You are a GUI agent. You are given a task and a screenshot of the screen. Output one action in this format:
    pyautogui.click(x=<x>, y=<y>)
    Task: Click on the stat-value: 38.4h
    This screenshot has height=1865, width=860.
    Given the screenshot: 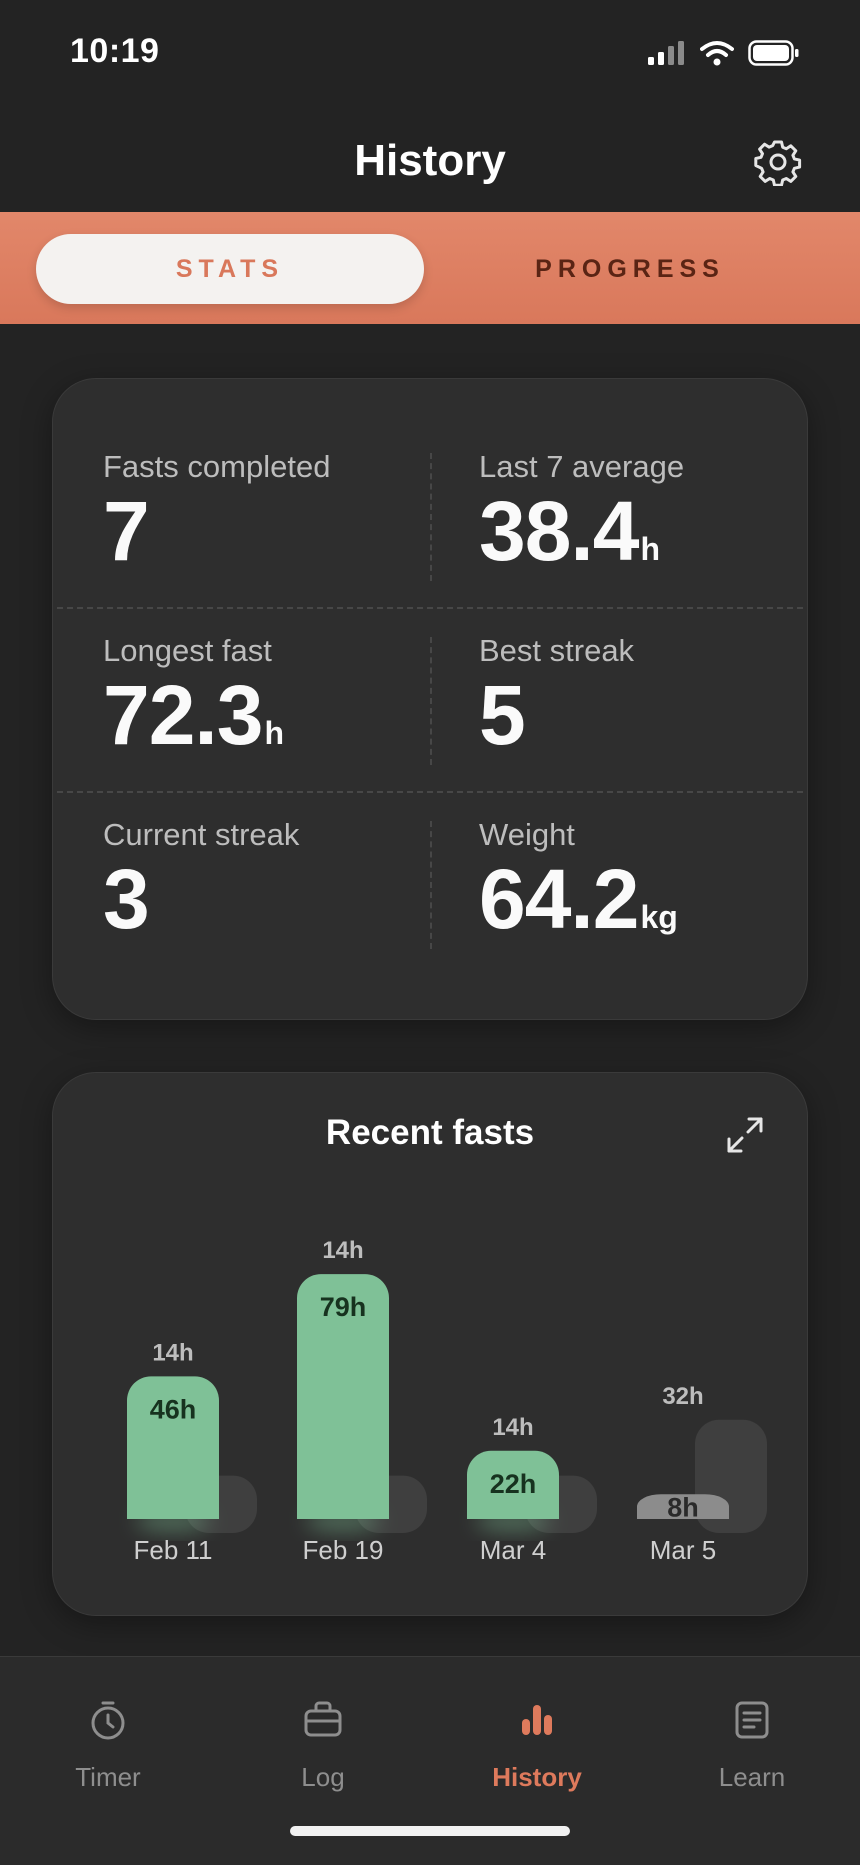 What is the action you would take?
    pyautogui.click(x=570, y=531)
    